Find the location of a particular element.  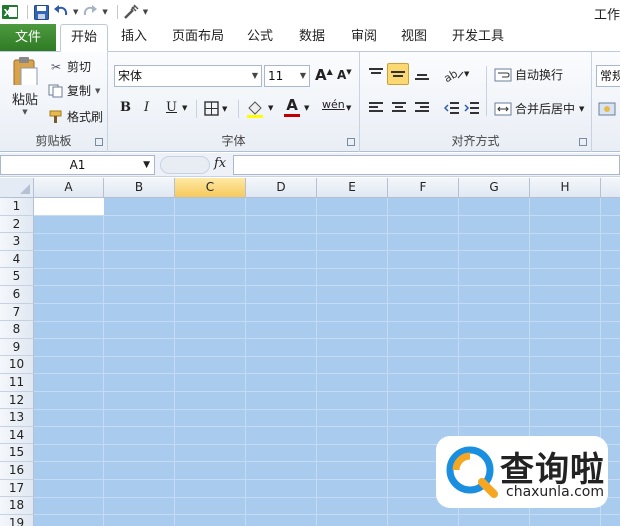

fill-color-icon is located at coordinates (255, 109).